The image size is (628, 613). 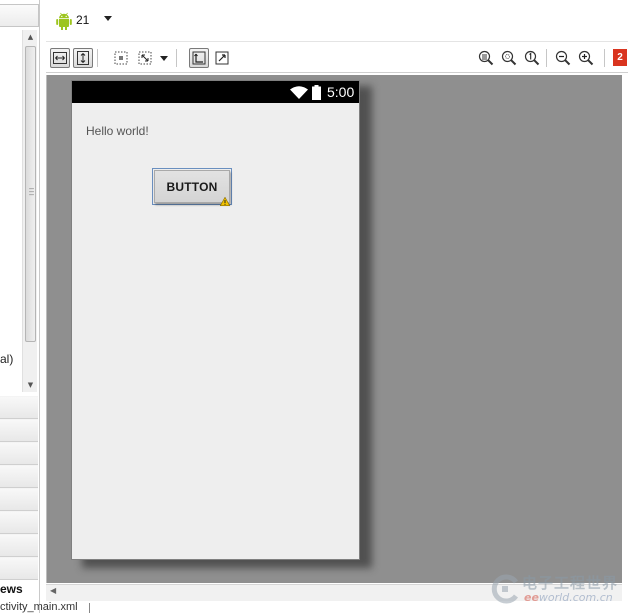 I want to click on preview-button: BUTTON, so click(x=192, y=186).